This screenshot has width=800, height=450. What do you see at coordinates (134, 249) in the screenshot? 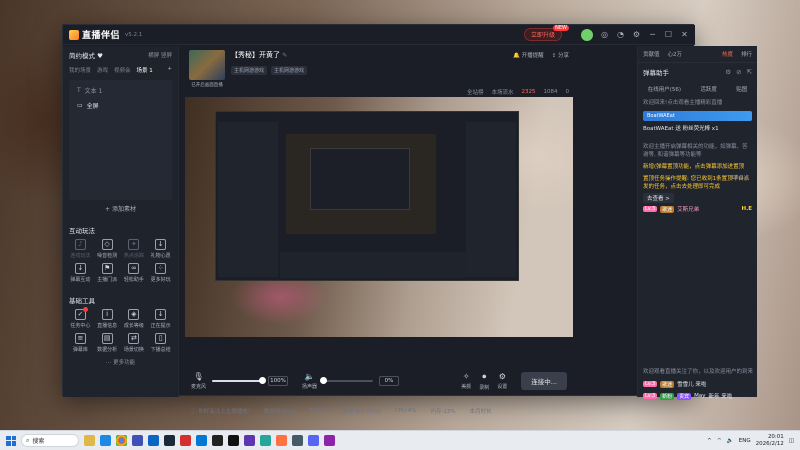
I see `tool-hot: ✦ 热点追踪` at bounding box center [134, 249].